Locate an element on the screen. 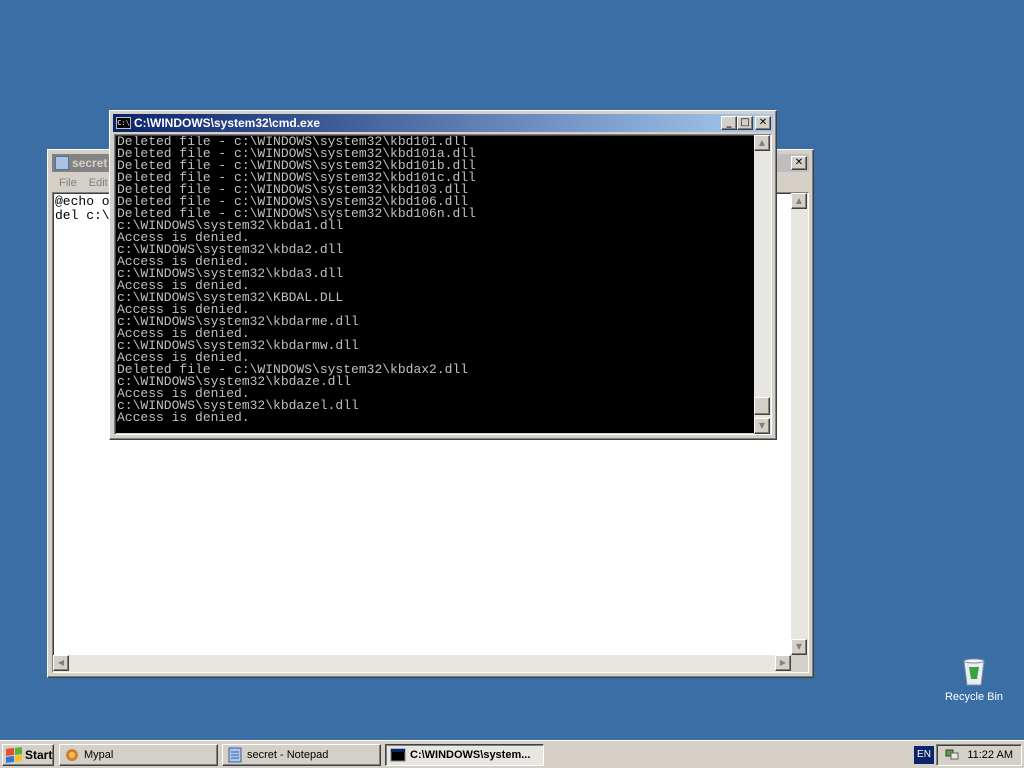 The width and height of the screenshot is (1024, 768). cmd-titlebar: C:\ C:\WINDOWS\system32\cmd.exe _ □ ✕ is located at coordinates (443, 123).